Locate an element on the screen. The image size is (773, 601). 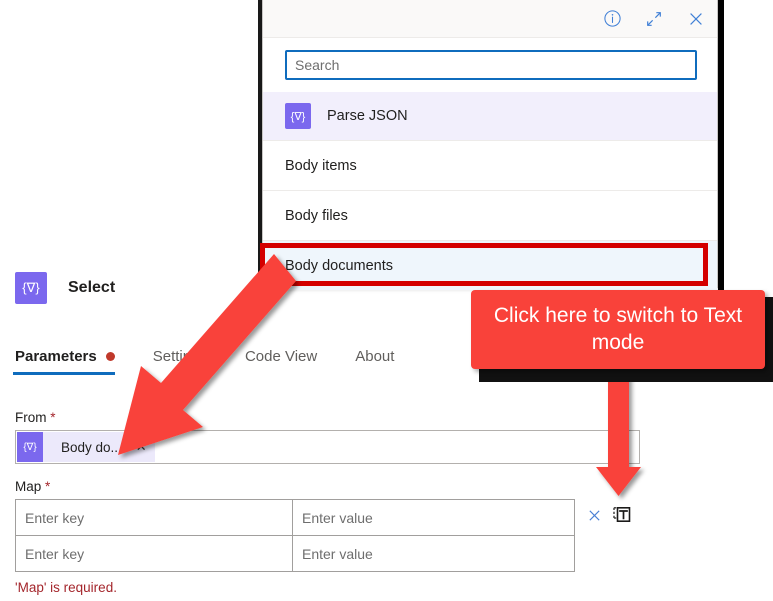
tab-parameters-label: Parameters is located at coordinates (56, 356).